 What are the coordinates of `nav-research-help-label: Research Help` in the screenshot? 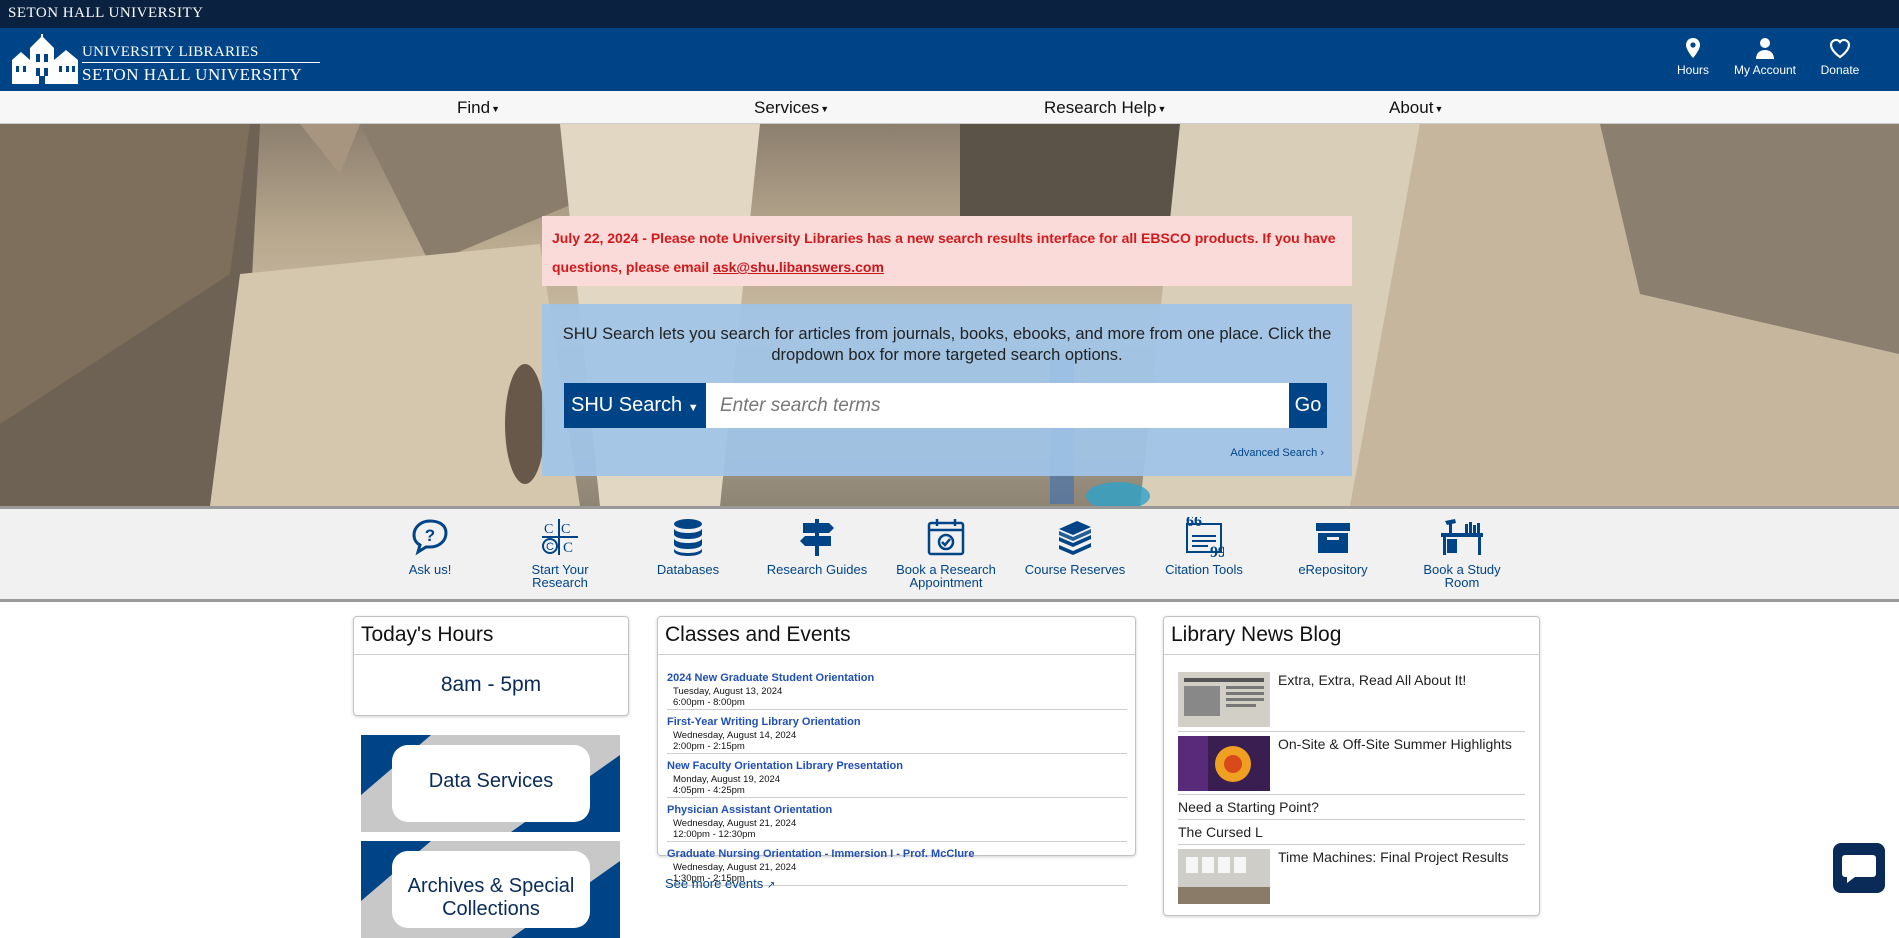 It's located at (1100, 107).